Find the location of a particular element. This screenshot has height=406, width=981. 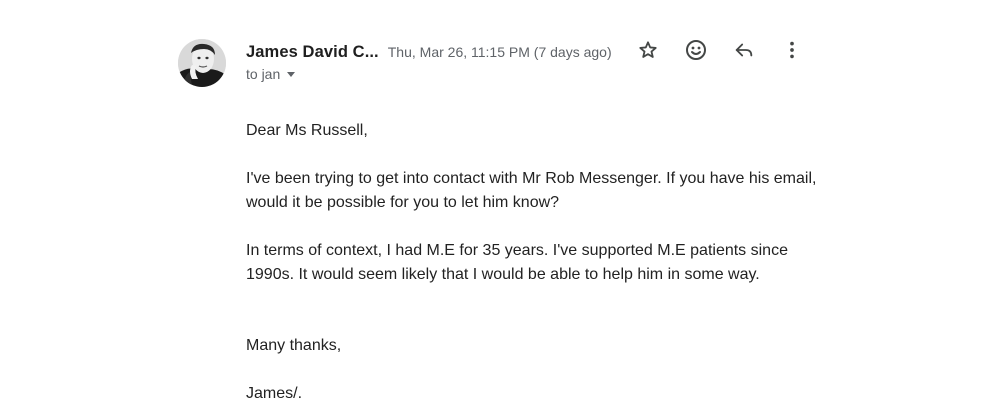

sender-avatar is located at coordinates (202, 63).